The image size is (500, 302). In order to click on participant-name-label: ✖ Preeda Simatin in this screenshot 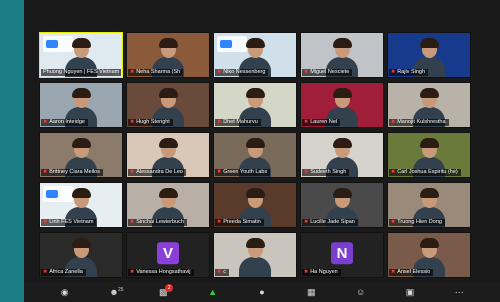, I will do `click(239, 222)`.